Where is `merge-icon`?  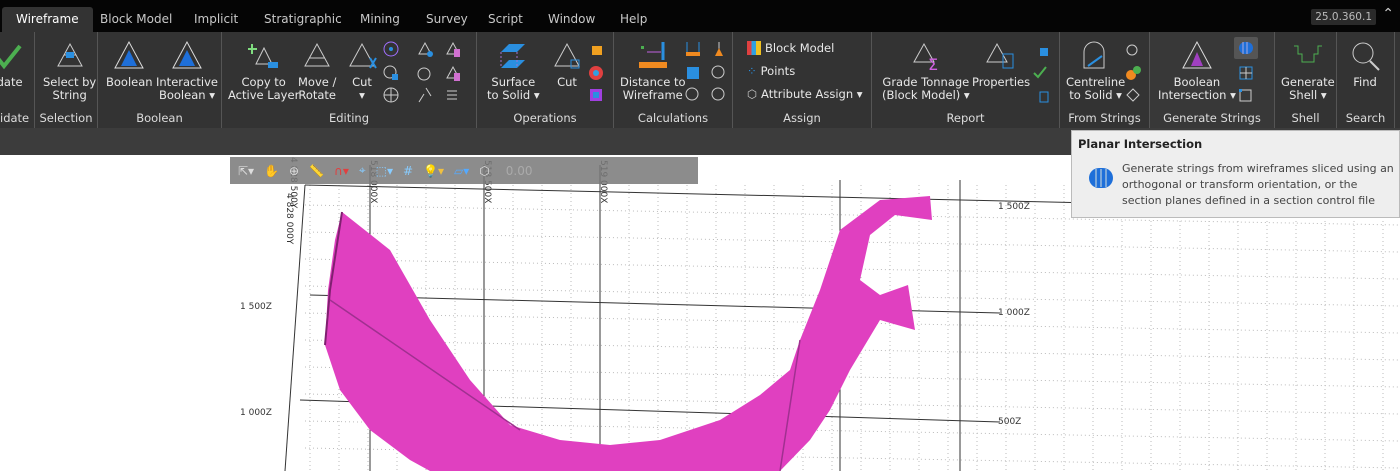
merge-icon is located at coordinates (391, 73).